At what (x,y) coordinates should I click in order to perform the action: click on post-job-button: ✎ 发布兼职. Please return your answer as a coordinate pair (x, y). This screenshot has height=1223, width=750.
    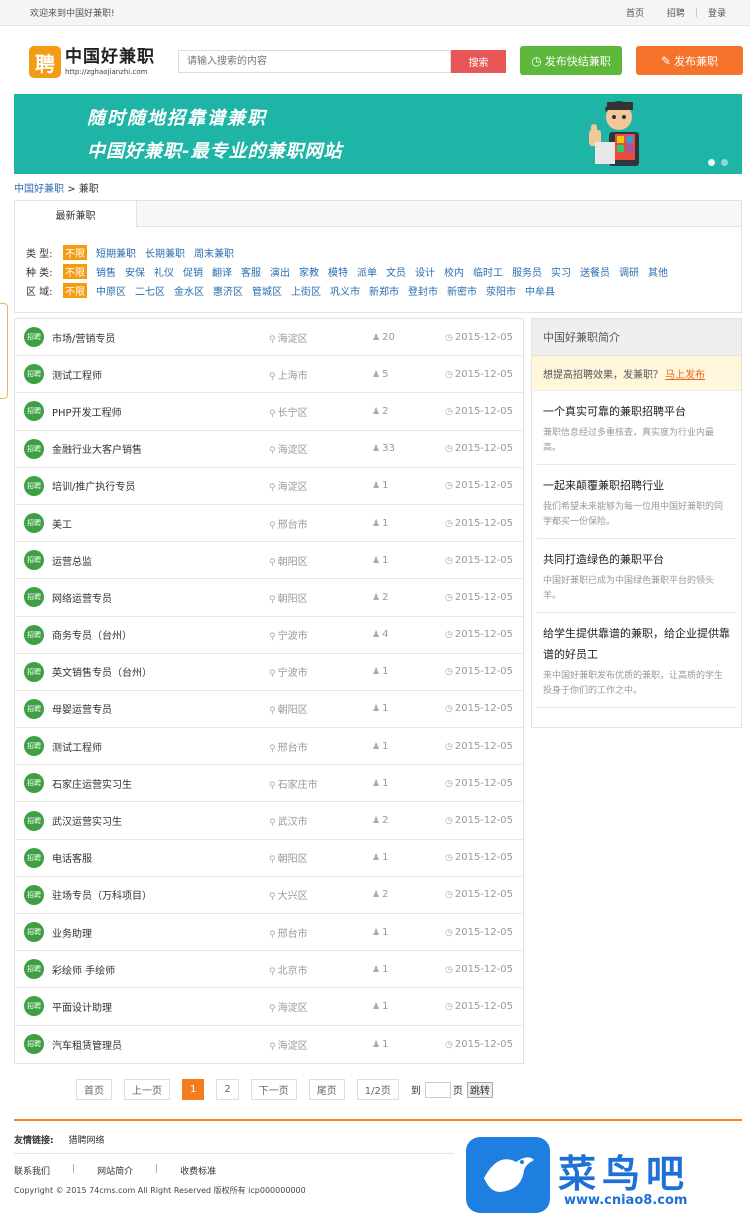
    Looking at the image, I should click on (689, 60).